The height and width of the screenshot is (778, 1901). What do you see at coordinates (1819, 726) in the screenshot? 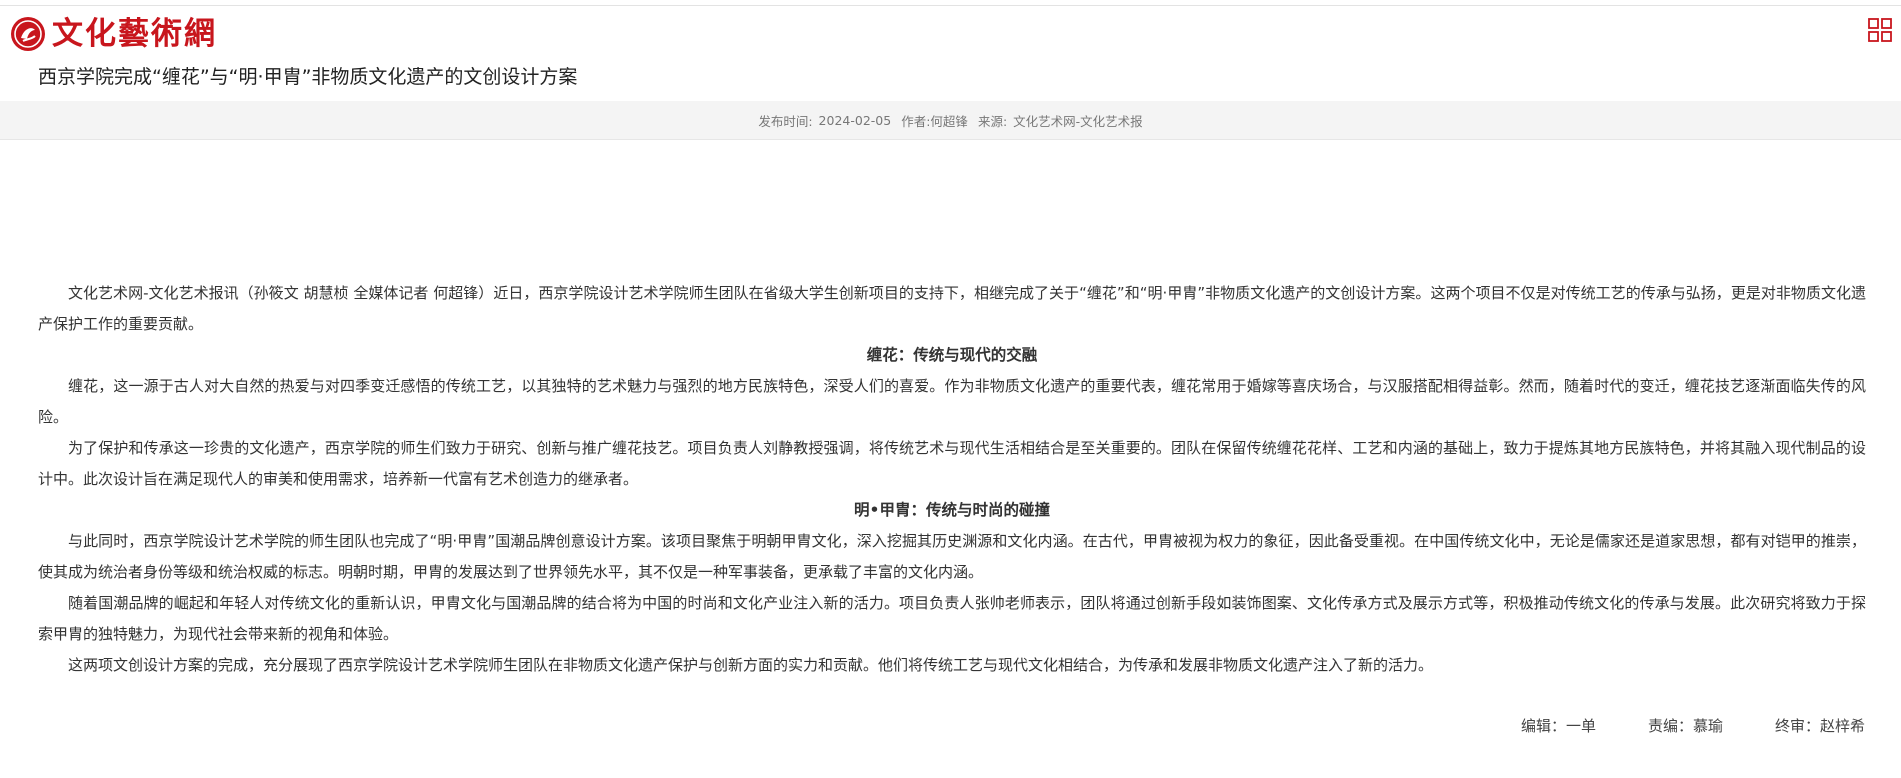
I see `final-review-credit: 终审：赵梓希` at bounding box center [1819, 726].